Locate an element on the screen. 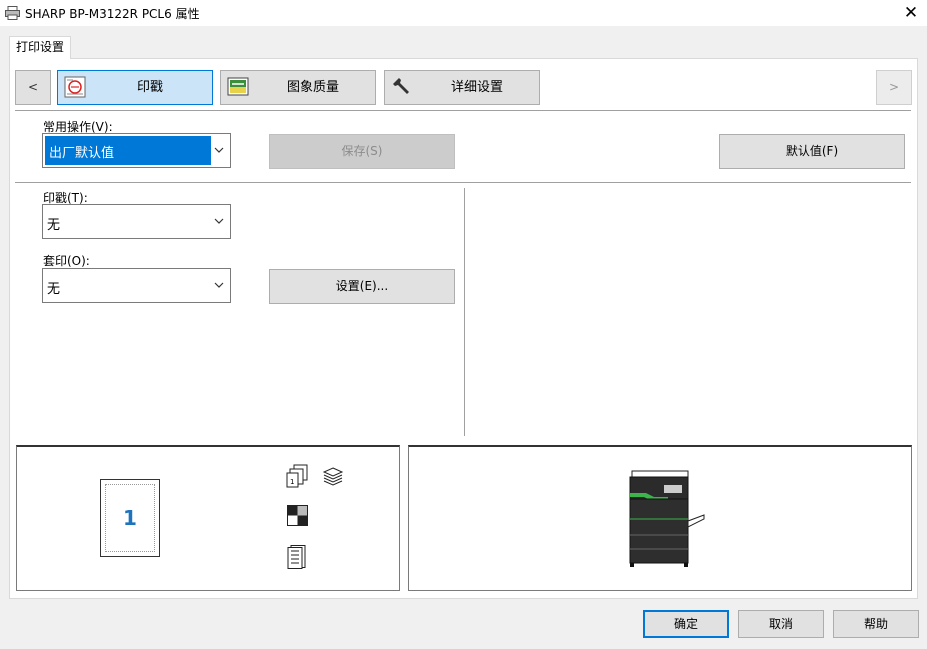 The height and width of the screenshot is (649, 927). image-quality-icon is located at coordinates (238, 86).